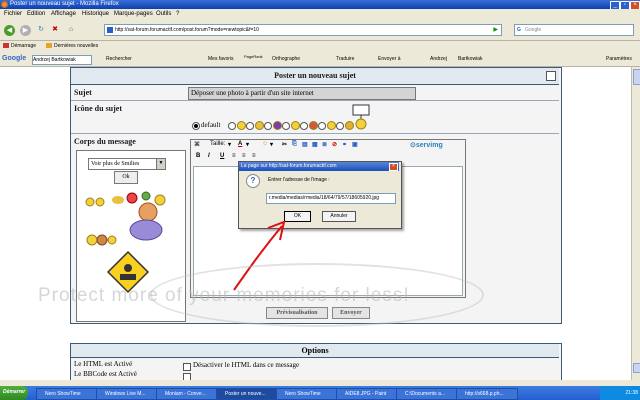  What do you see at coordinates (636, 368) in the screenshot?
I see `scroll-down` at bounding box center [636, 368].